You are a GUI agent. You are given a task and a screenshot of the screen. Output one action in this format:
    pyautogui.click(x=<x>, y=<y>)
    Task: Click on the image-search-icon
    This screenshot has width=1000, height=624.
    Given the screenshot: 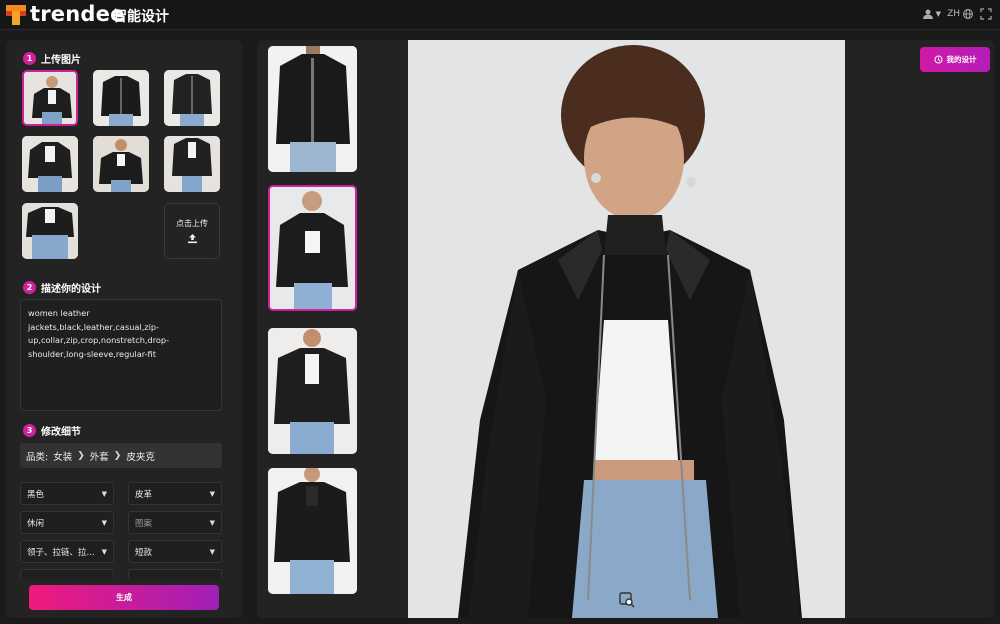 What is the action you would take?
    pyautogui.click(x=627, y=600)
    